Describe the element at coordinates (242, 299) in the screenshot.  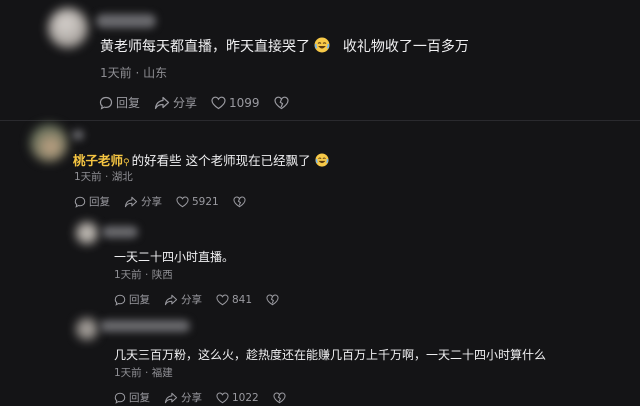
I see `like-count: 841` at that location.